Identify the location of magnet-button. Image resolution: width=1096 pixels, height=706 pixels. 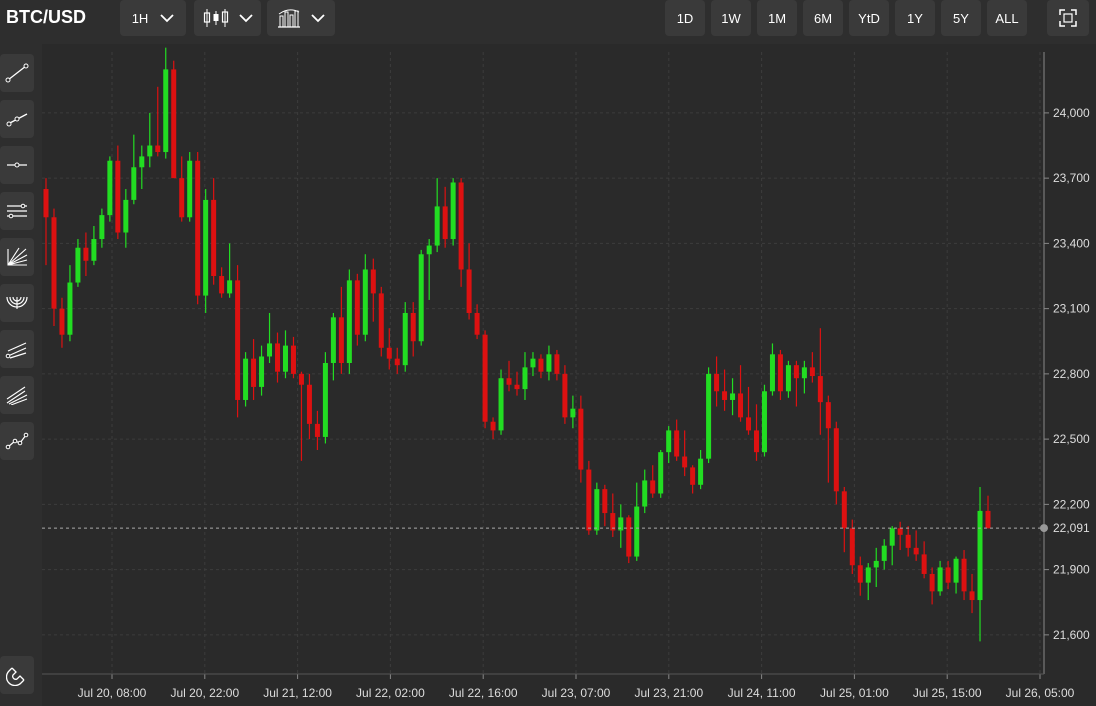
(17, 675).